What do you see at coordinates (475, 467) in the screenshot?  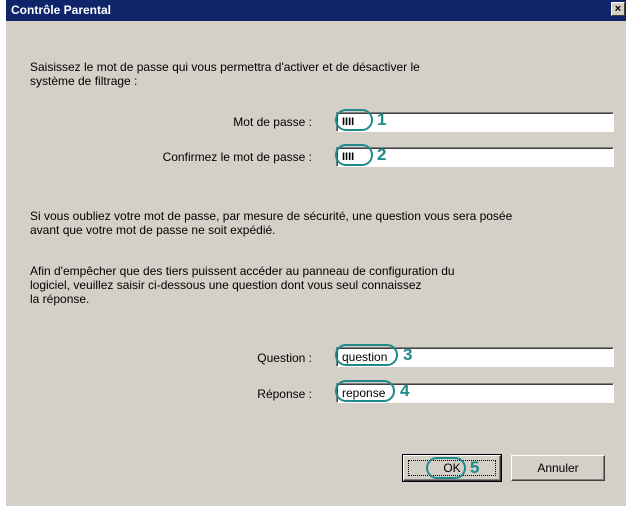 I see `callout-number-5: 5` at bounding box center [475, 467].